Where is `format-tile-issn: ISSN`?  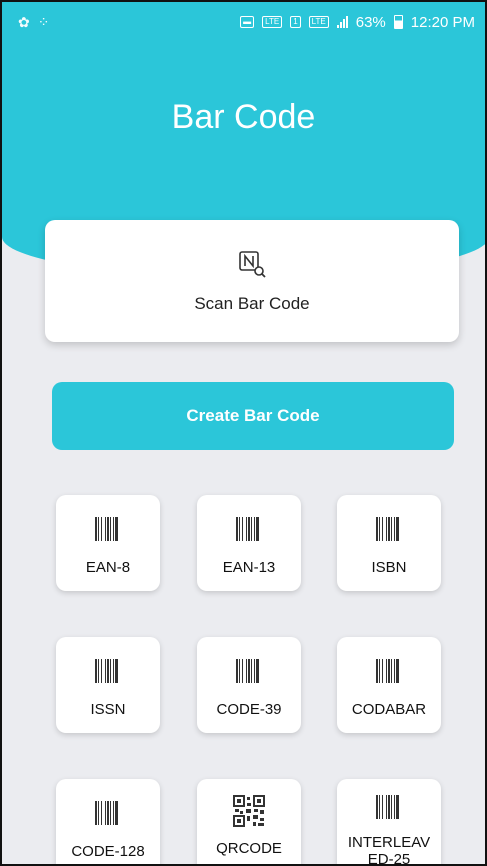 format-tile-issn: ISSN is located at coordinates (108, 685).